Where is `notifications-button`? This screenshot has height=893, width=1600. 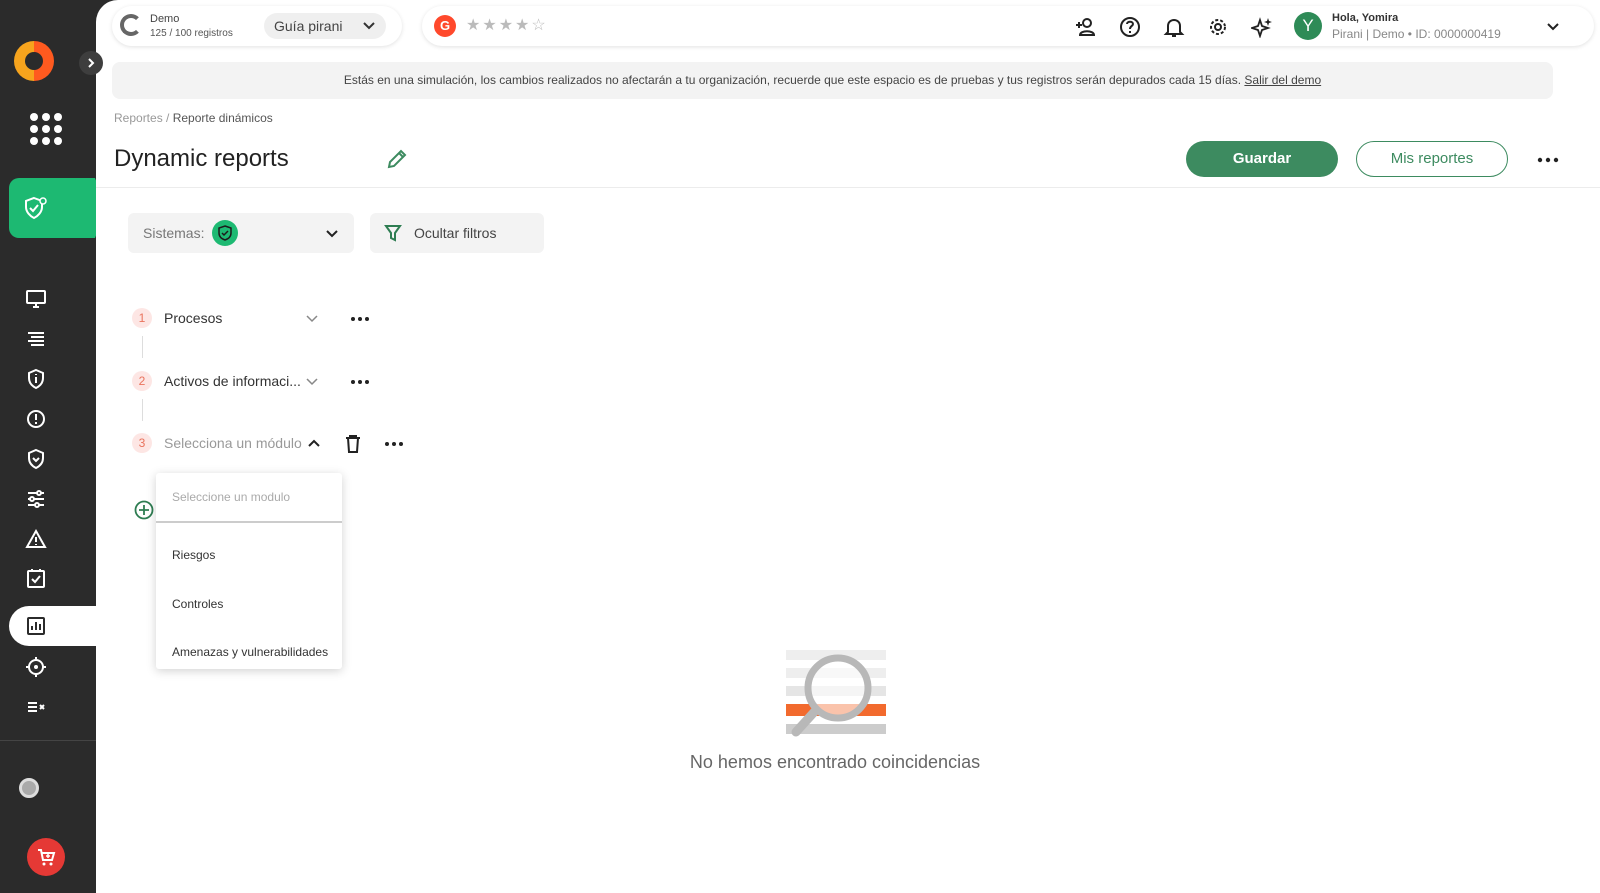
notifications-button is located at coordinates (1174, 27).